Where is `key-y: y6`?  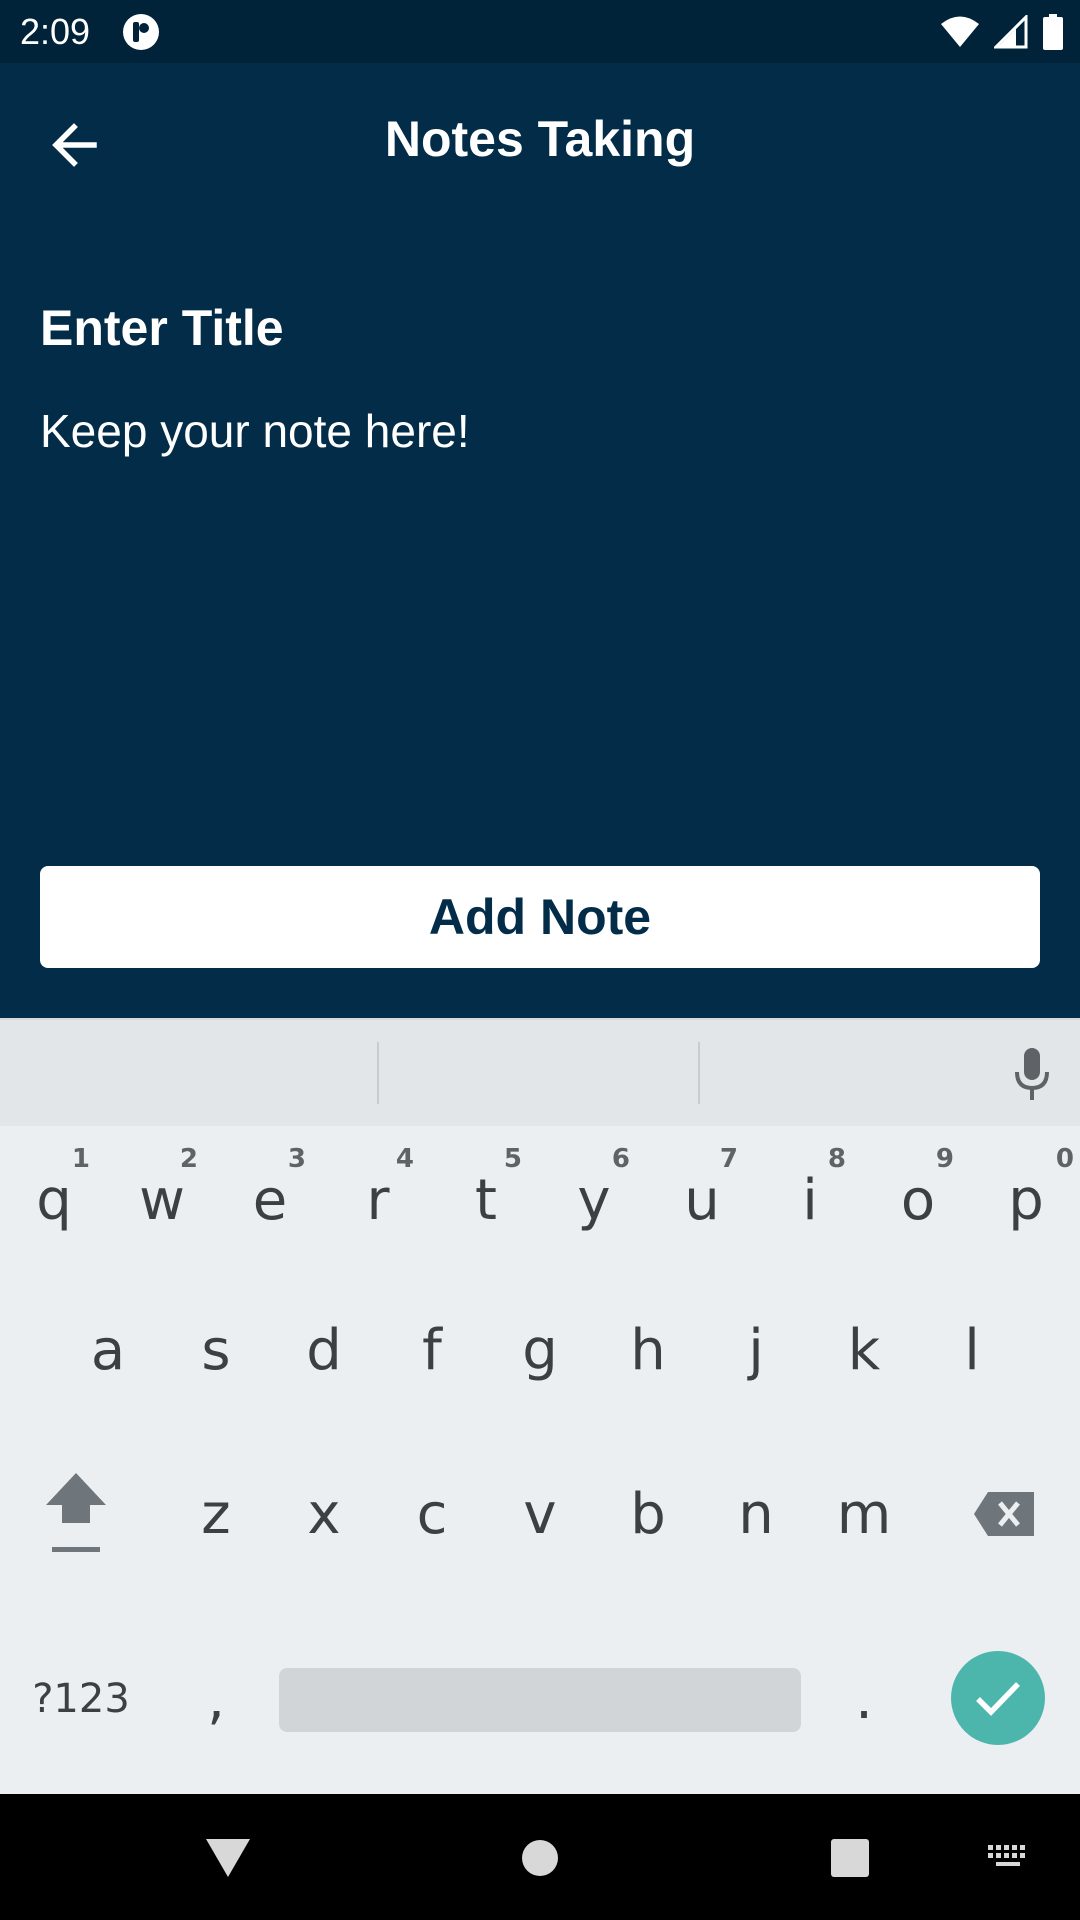 key-y: y6 is located at coordinates (594, 1200).